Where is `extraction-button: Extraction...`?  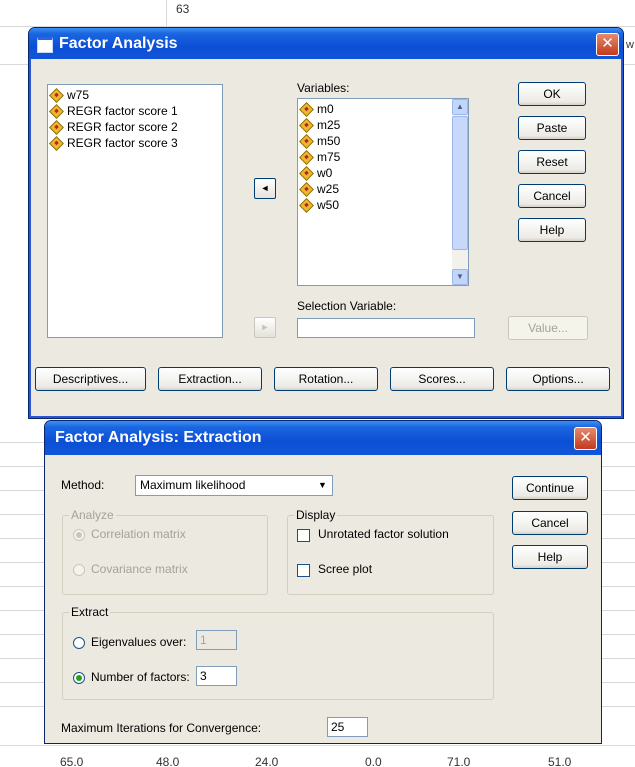 extraction-button: Extraction... is located at coordinates (210, 379).